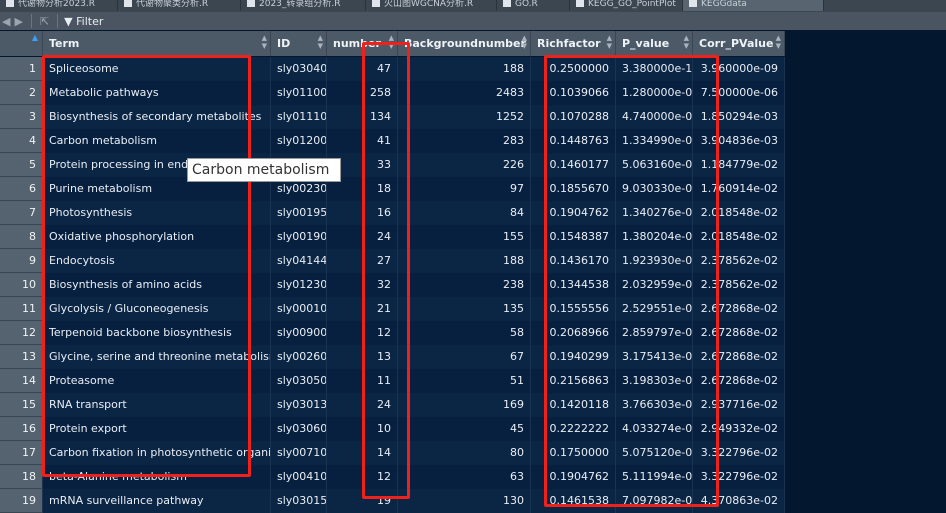 This screenshot has height=513, width=946. Describe the element at coordinates (739, 189) in the screenshot. I see `cell-corr_pvalue: 1.760914e-02` at that location.